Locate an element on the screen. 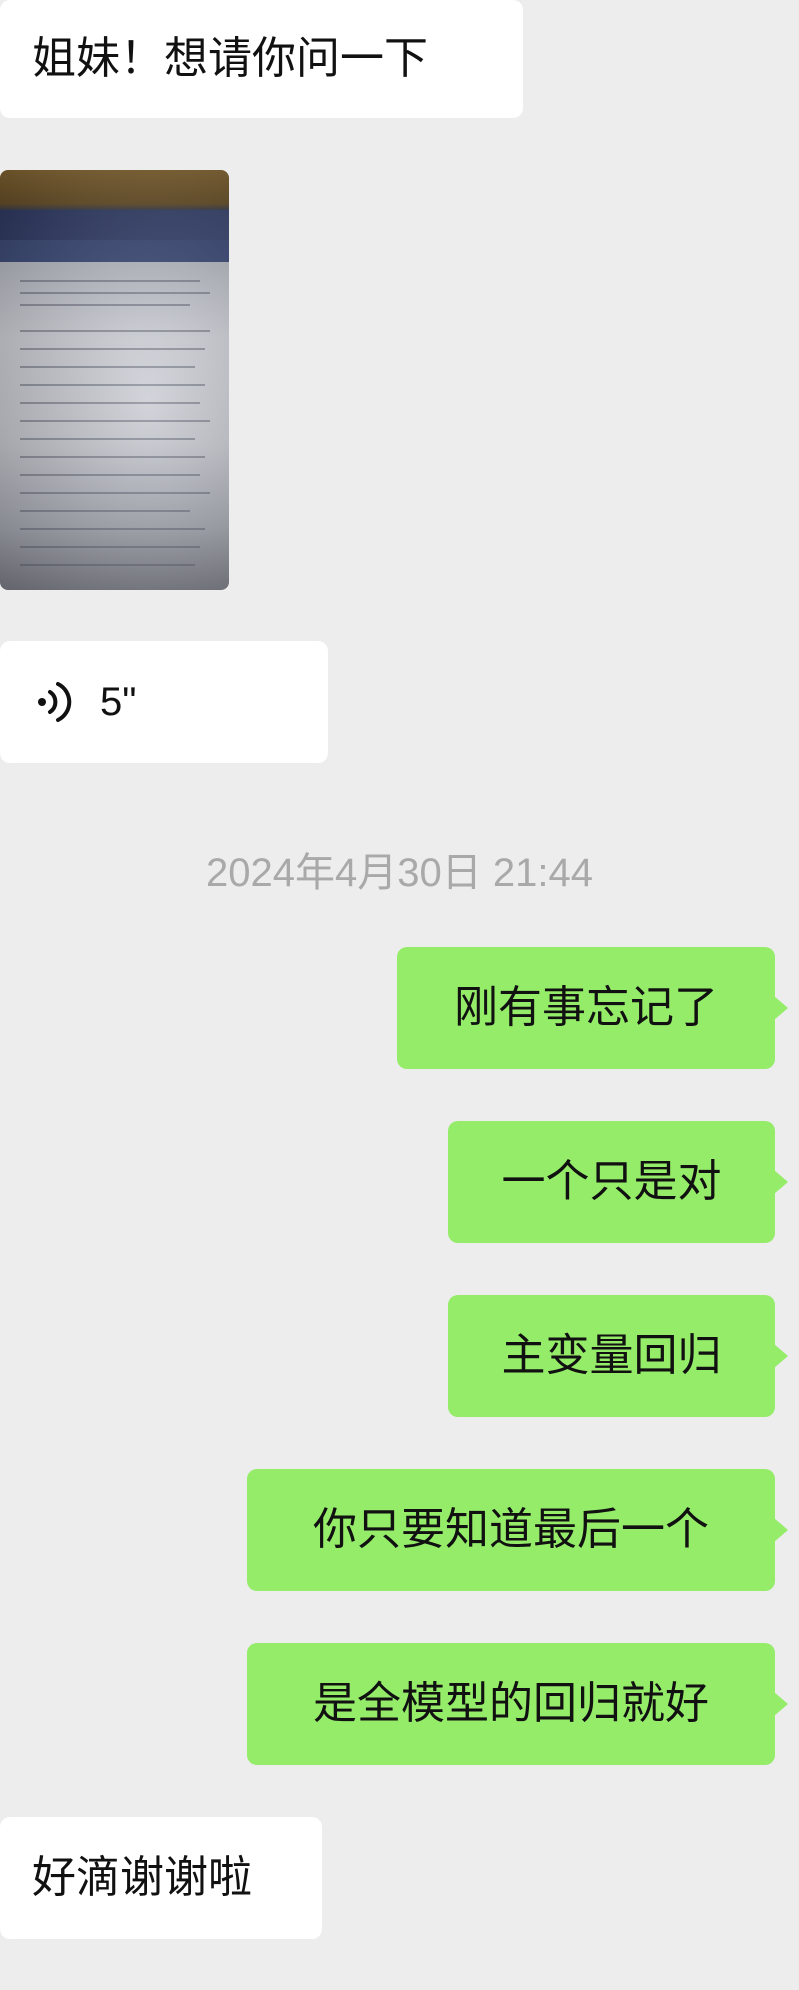 The height and width of the screenshot is (1990, 799). outgoing-message-bubble: 是全模型的回归就好 is located at coordinates (517, 1704).